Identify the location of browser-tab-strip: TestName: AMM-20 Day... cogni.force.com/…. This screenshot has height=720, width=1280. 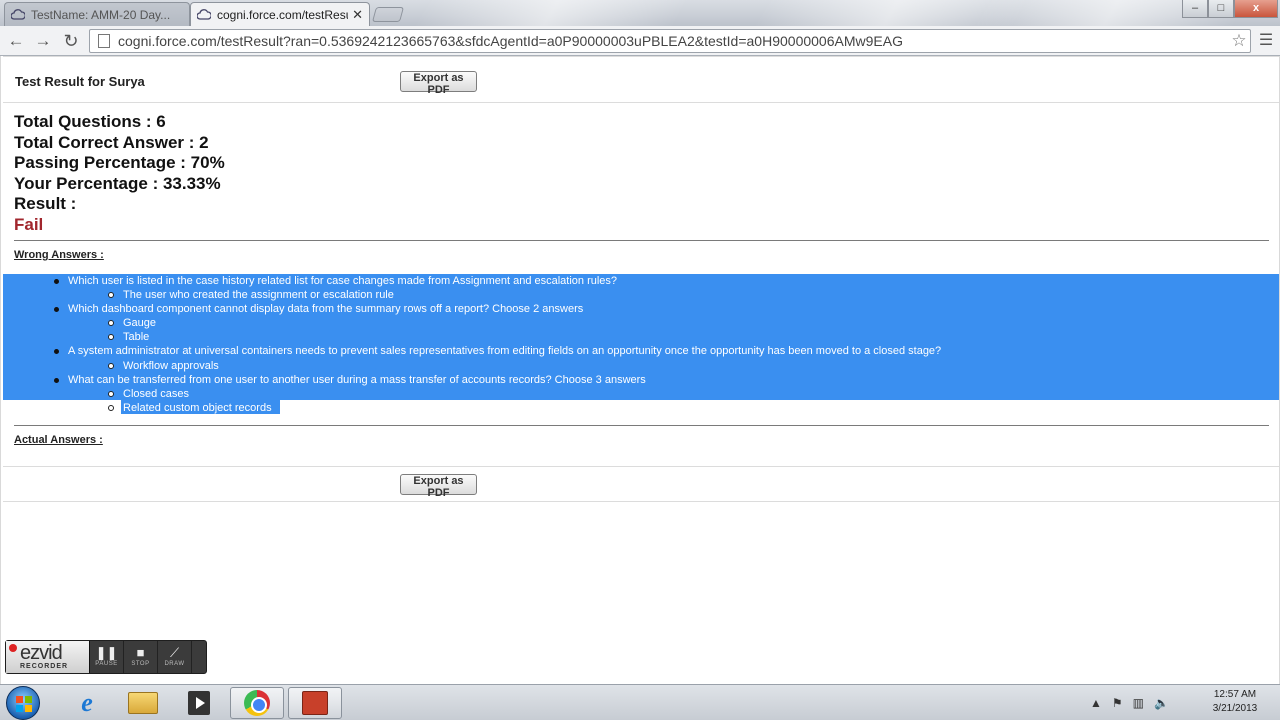
(640, 13).